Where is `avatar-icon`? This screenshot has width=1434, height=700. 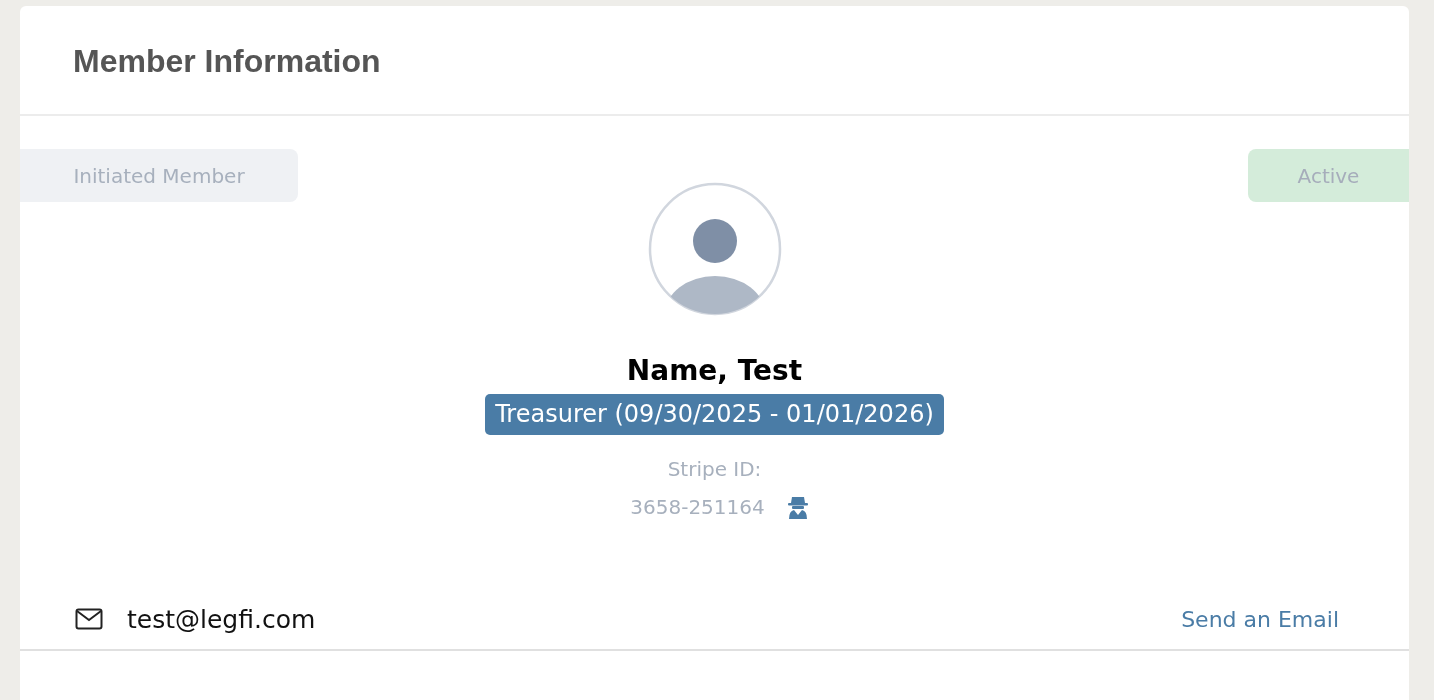
avatar-icon is located at coordinates (714, 249).